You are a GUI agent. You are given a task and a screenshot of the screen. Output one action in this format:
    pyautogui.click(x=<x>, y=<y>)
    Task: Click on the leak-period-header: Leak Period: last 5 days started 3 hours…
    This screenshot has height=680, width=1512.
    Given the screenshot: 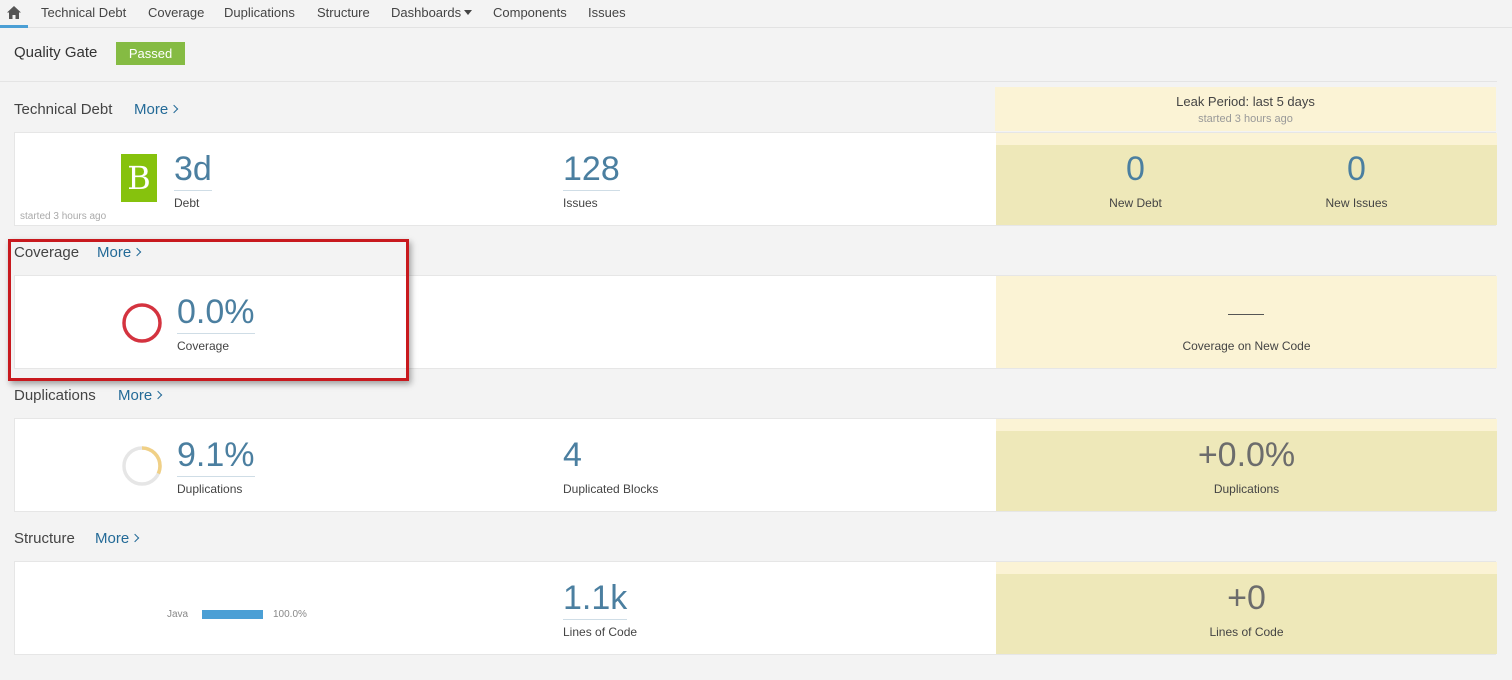 What is the action you would take?
    pyautogui.click(x=1245, y=109)
    